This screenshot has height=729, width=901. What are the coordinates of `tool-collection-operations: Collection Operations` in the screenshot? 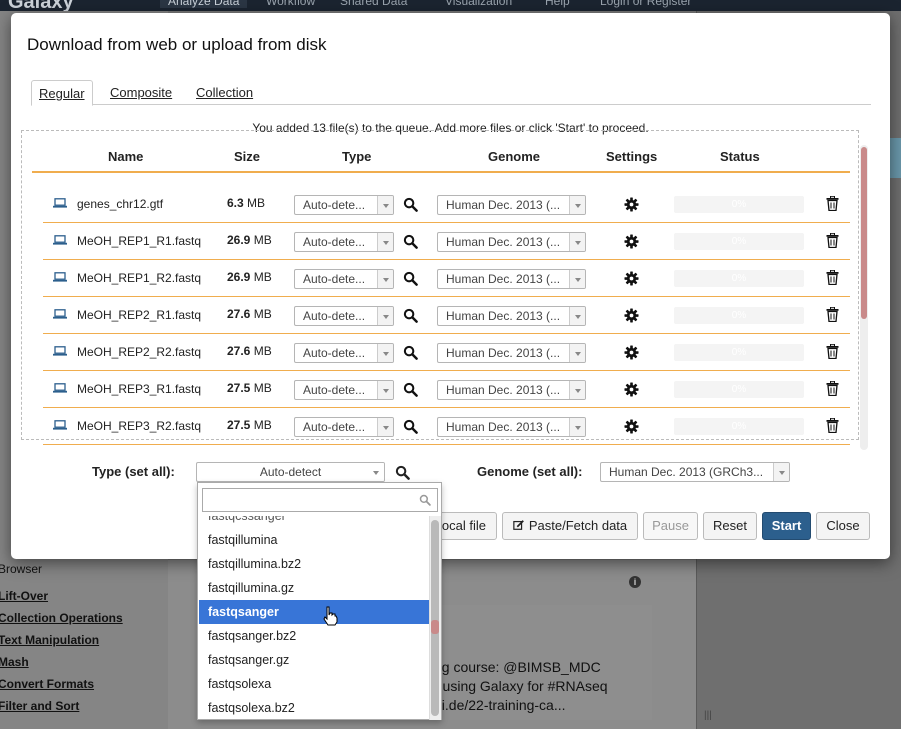 It's located at (61, 618).